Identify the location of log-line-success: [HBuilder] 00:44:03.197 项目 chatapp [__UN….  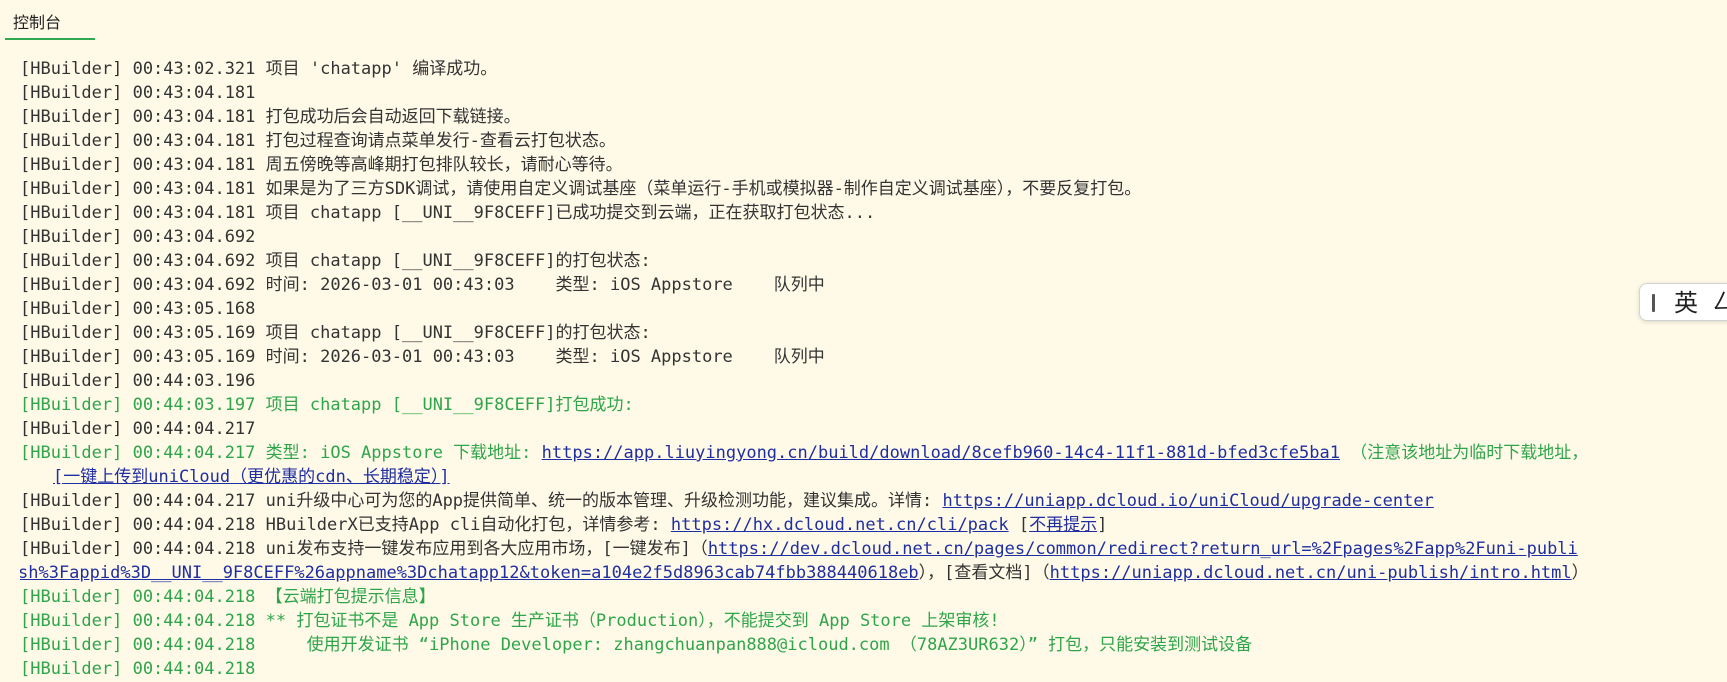
(327, 405).